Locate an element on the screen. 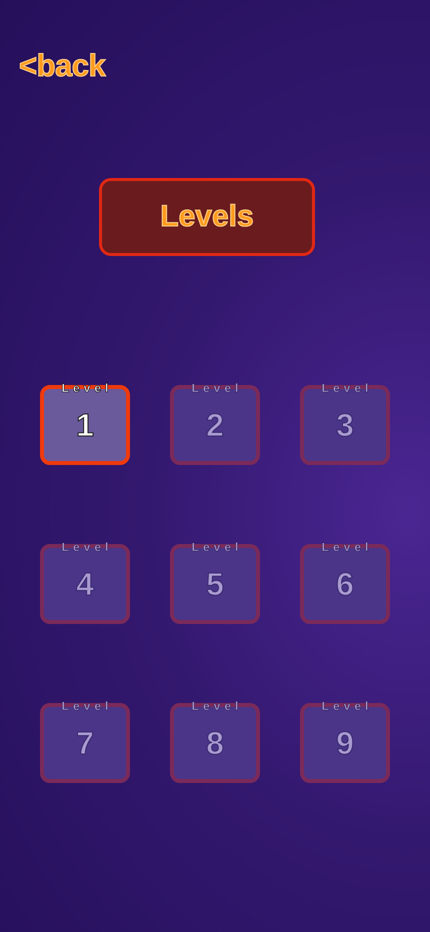 Image resolution: width=430 pixels, height=932 pixels. level-number: 2 is located at coordinates (215, 425).